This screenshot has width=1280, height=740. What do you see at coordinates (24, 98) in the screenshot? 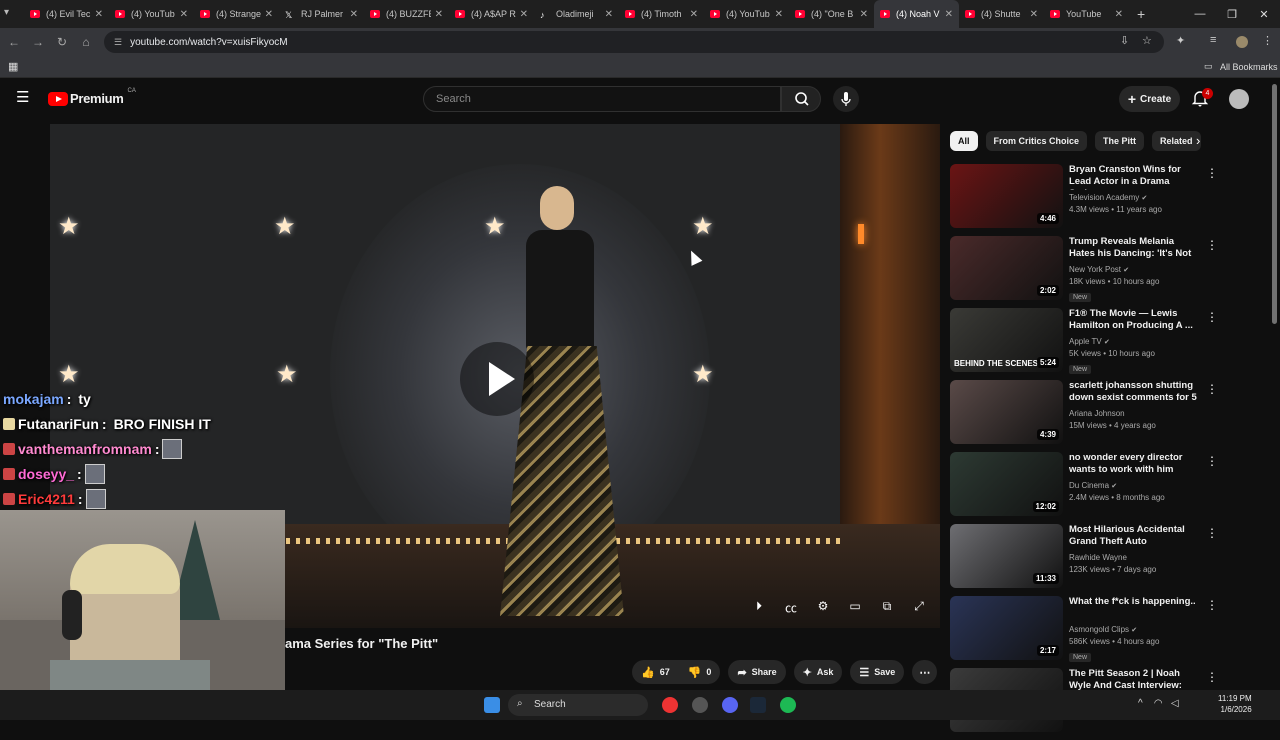
I see `hamburger-menu-icon: ☰` at bounding box center [24, 98].